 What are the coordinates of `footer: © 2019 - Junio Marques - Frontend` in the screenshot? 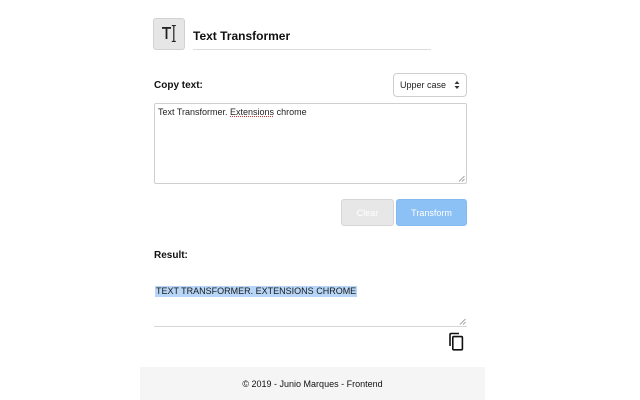 It's located at (312, 383).